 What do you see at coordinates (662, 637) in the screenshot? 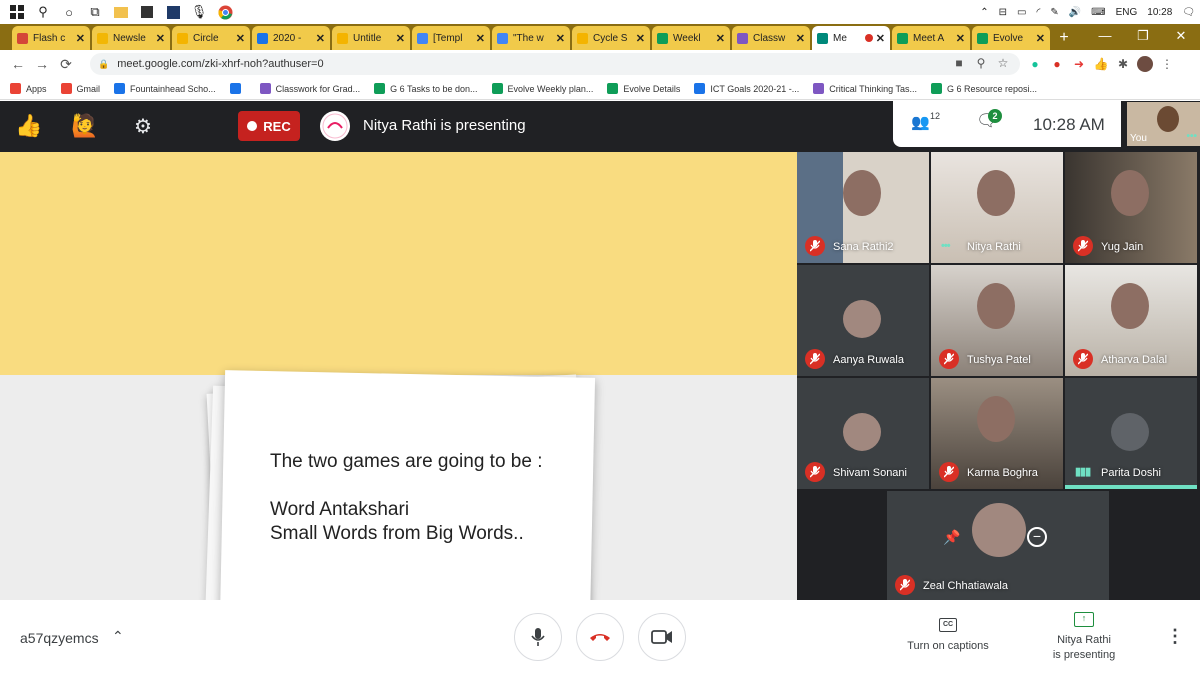
I see `camera-button` at bounding box center [662, 637].